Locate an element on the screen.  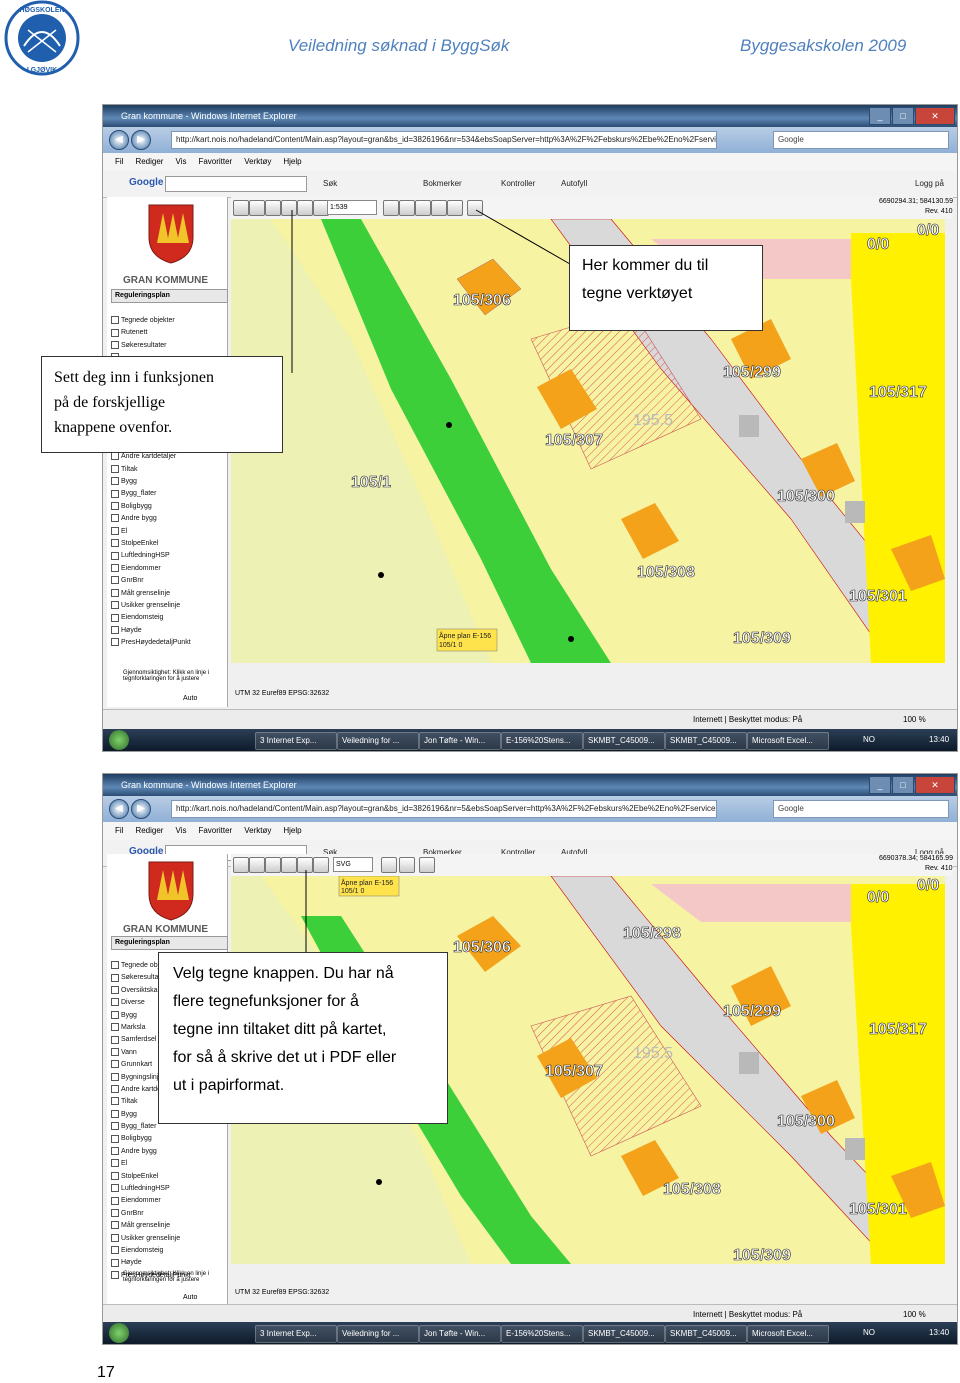
legend-icon is located at coordinates (273, 208).